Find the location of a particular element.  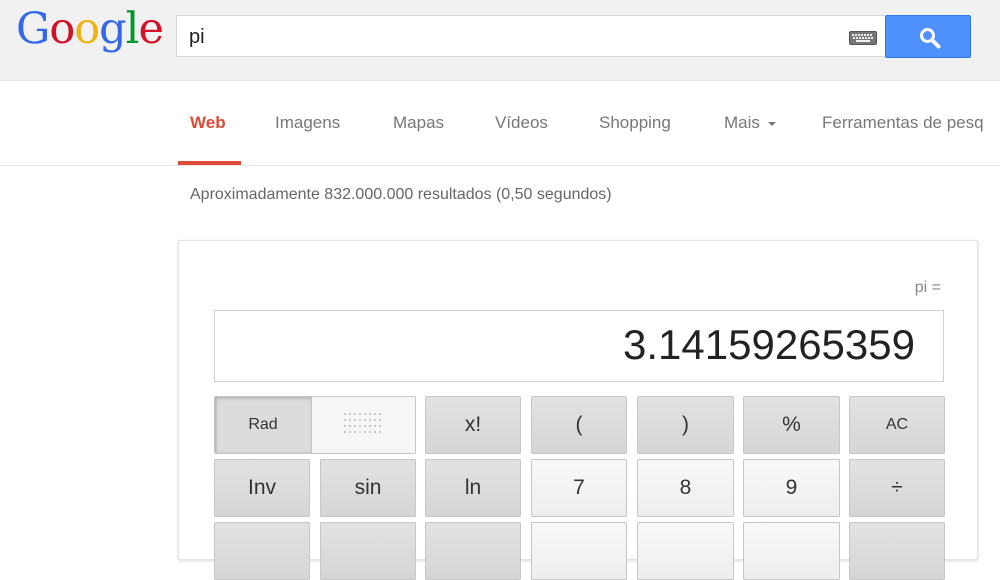

logo-letter: l is located at coordinates (132, 29).